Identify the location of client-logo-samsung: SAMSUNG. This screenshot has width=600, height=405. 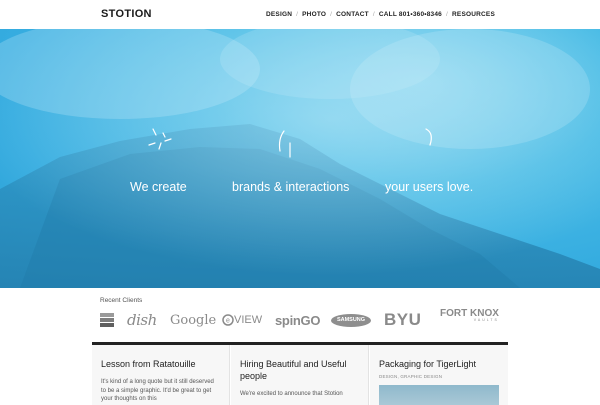
(351, 320).